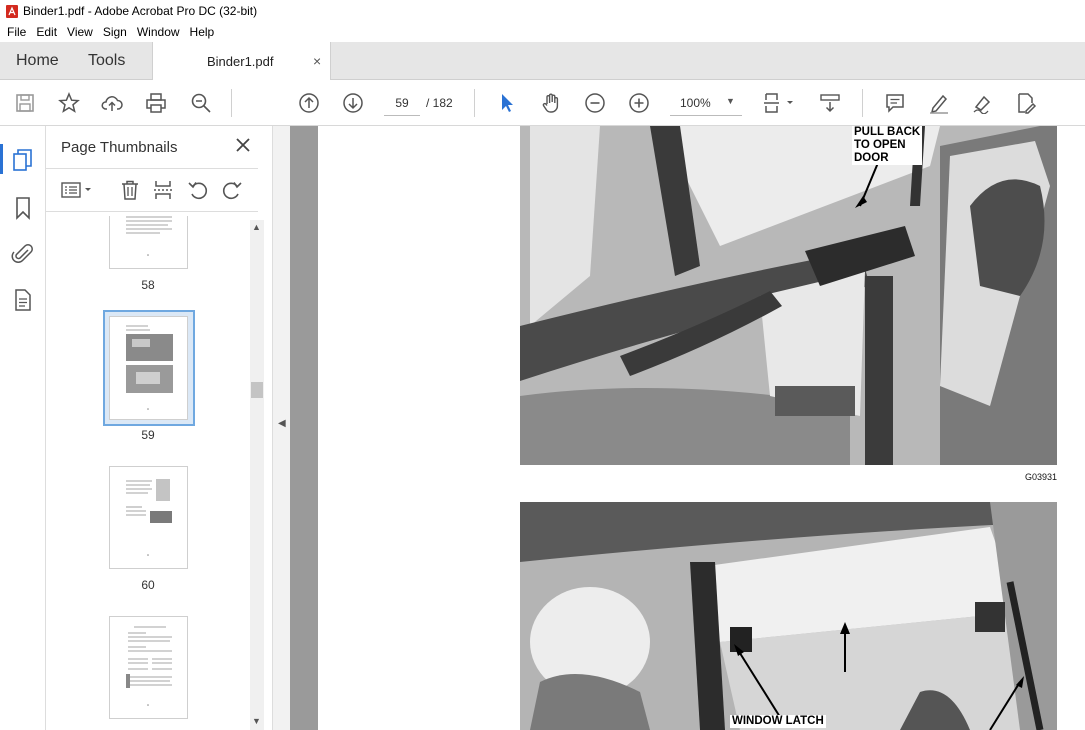  I want to click on menu-file: File, so click(16, 32).